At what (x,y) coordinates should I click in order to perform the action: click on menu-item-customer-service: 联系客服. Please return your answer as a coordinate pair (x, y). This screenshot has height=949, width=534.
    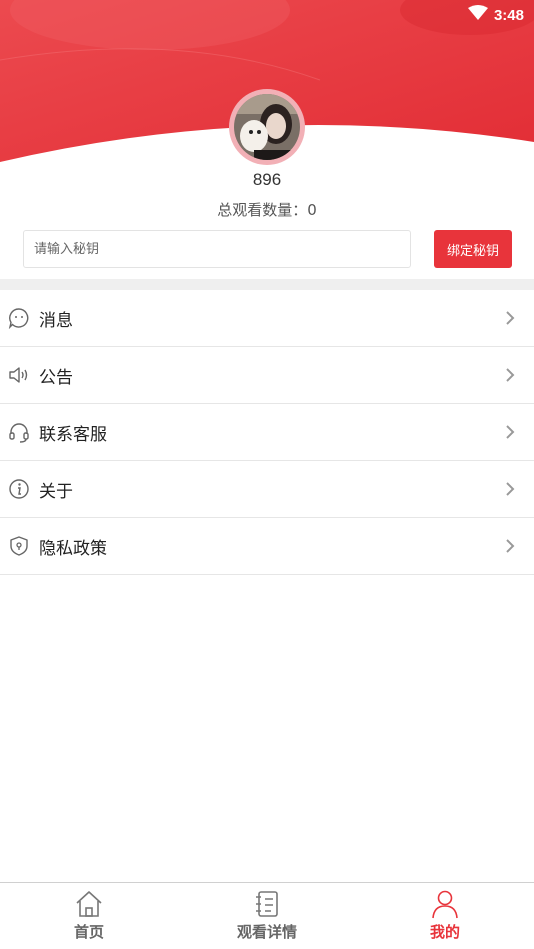
    Looking at the image, I should click on (267, 432).